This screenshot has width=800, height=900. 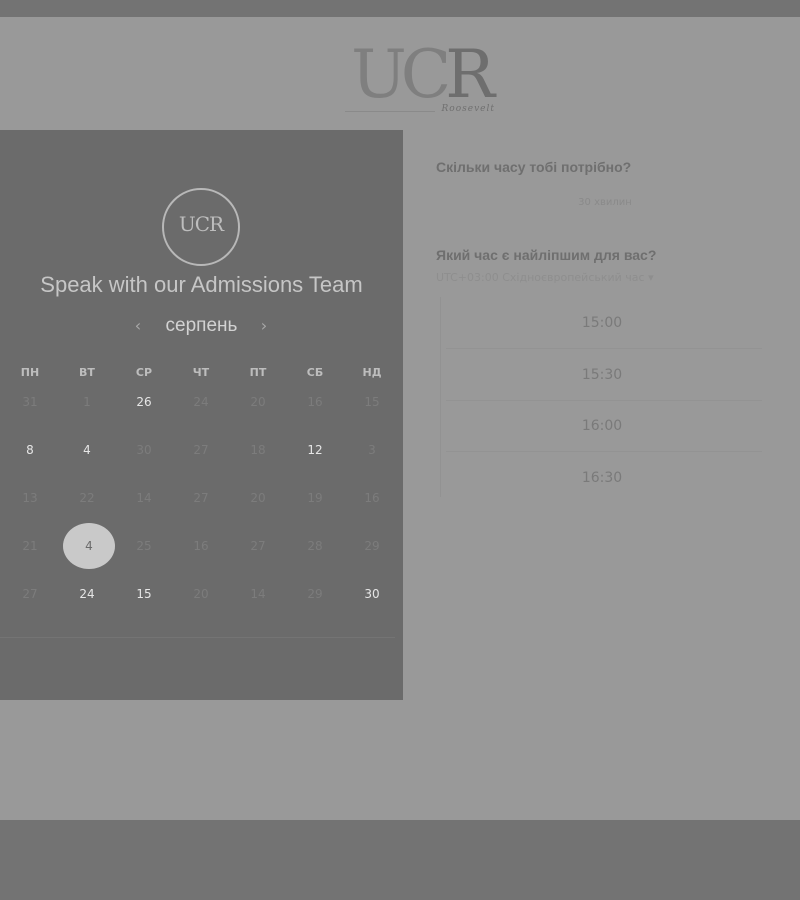 I want to click on month-label: серпень, so click(x=201, y=325).